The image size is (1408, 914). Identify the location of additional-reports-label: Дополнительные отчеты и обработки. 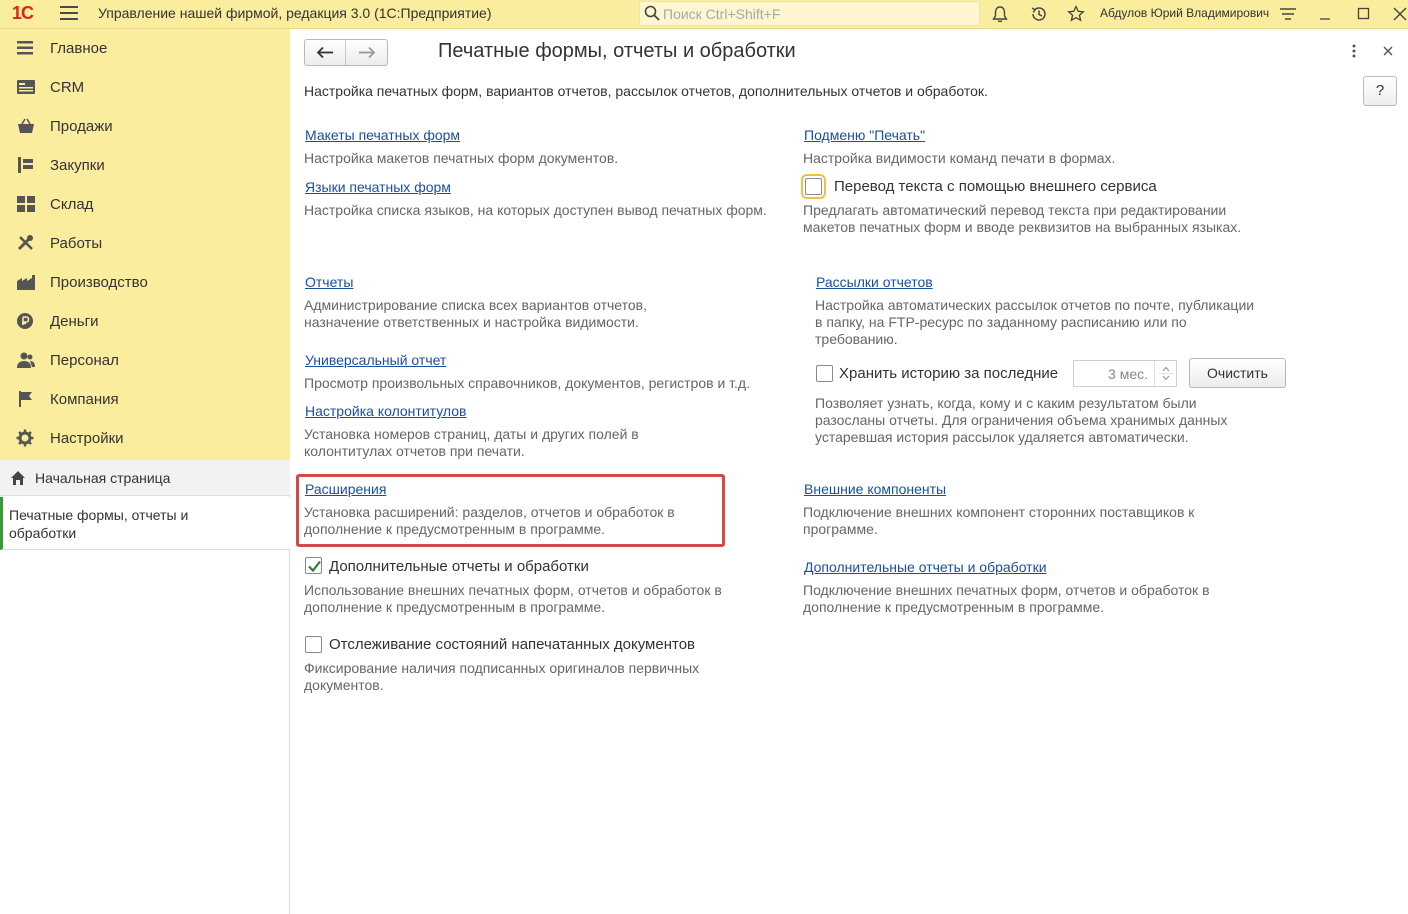
(459, 566).